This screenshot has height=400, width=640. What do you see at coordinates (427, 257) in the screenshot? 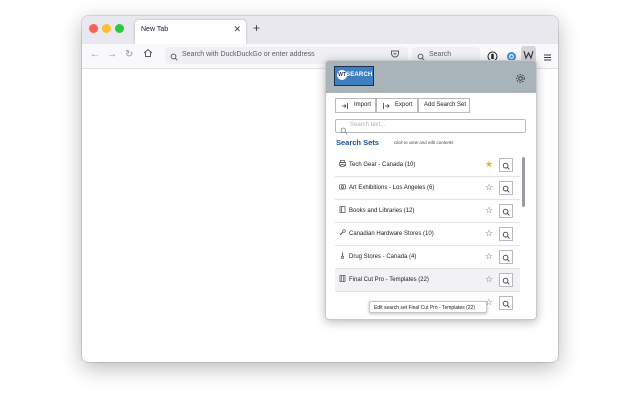
I see `list-item: Drug Stores - Canada (4) ☆` at bounding box center [427, 257].